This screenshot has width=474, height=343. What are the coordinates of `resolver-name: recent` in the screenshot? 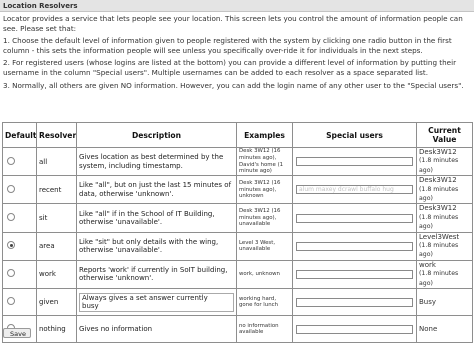 It's located at (56, 190).